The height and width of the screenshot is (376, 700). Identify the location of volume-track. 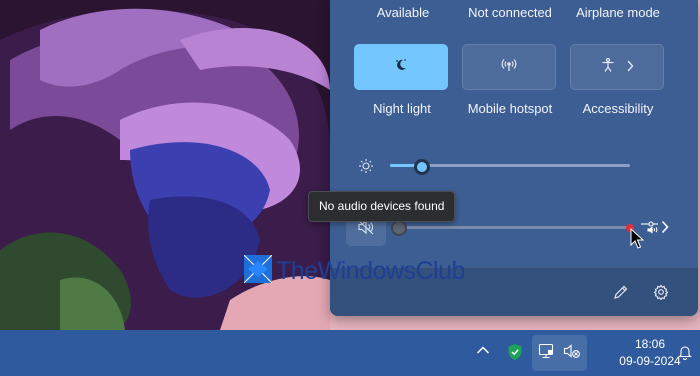
(515, 227).